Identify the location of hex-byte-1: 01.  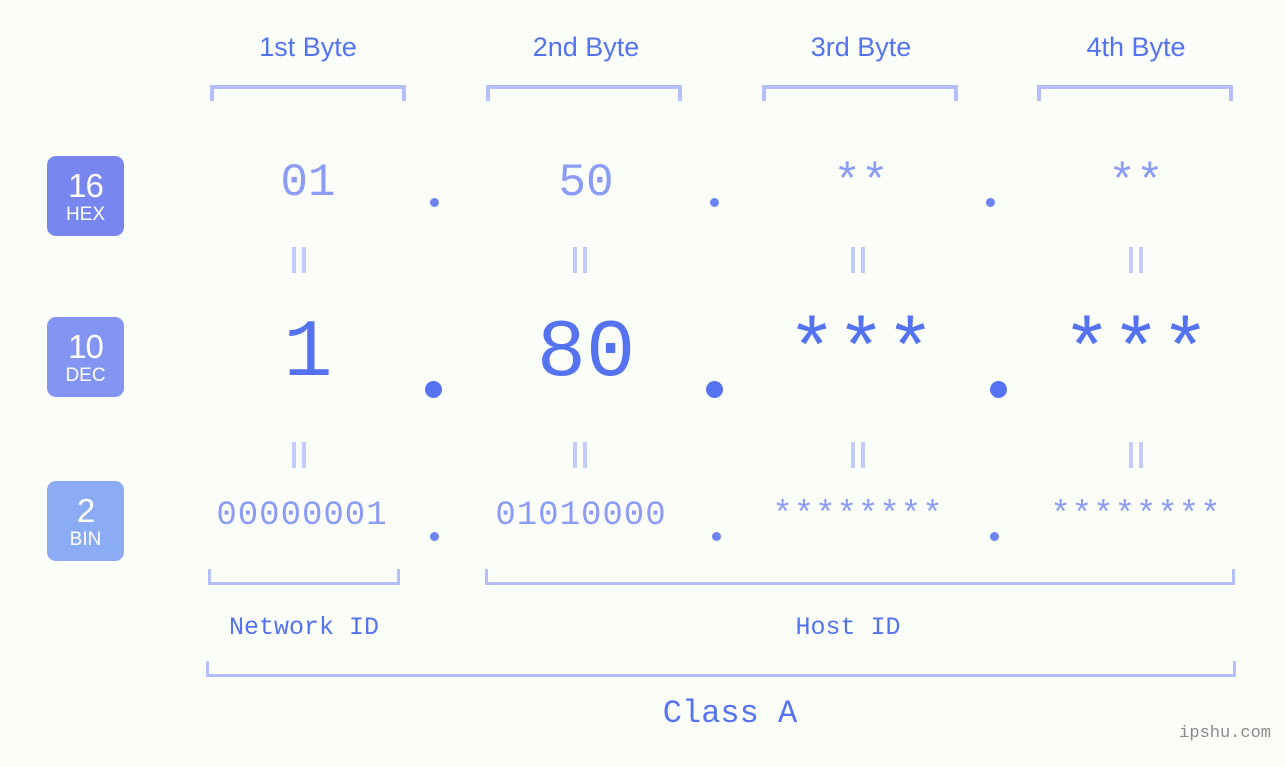
(308, 183).